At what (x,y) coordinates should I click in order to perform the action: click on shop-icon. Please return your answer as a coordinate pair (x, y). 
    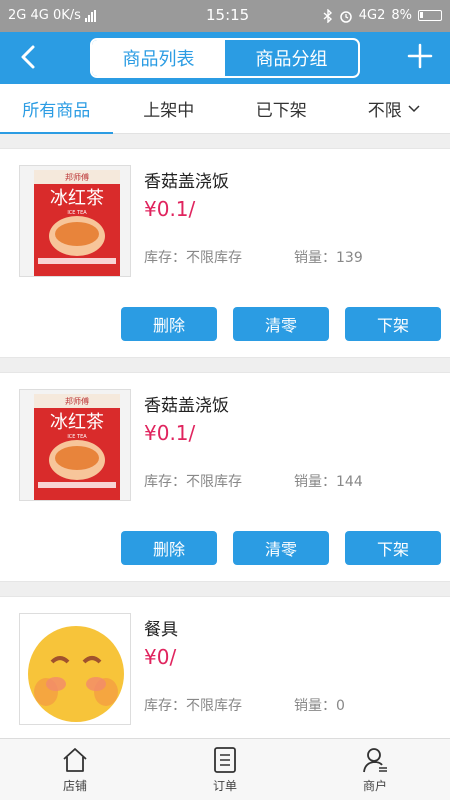
    Looking at the image, I should click on (75, 760).